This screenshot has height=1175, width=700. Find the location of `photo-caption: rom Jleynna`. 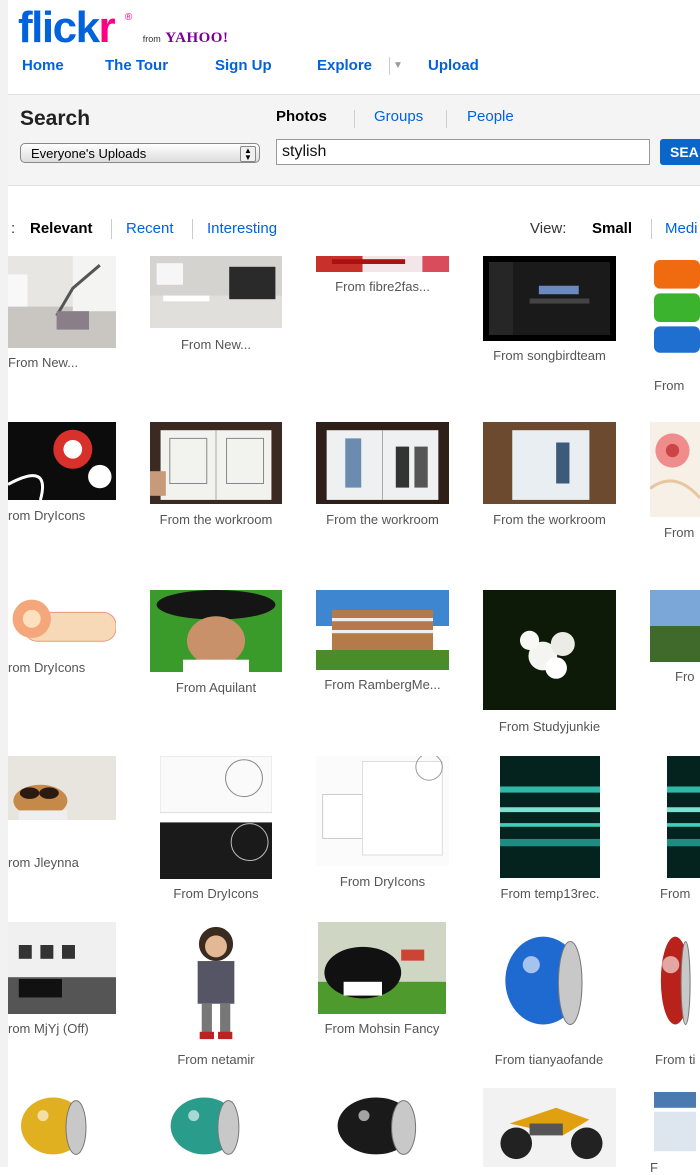

photo-caption: rom Jleynna is located at coordinates (43, 862).